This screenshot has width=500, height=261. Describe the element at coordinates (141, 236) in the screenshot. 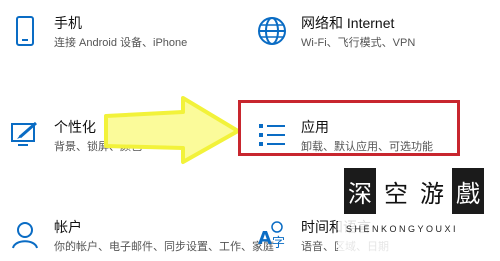

I see `settings-tile-accounts: 帐户 你的帐户、电子邮件、同步设置、工作、家庭` at that location.